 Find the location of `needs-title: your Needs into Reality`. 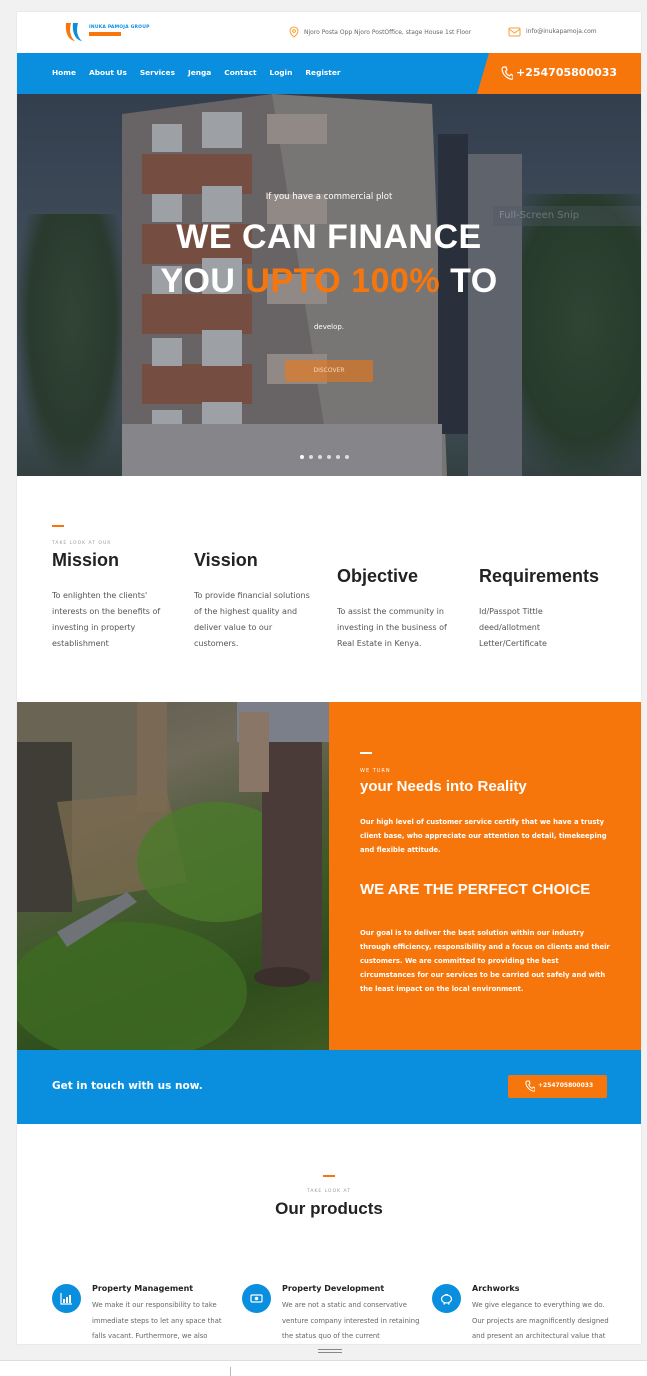

needs-title: your Needs into Reality is located at coordinates (443, 786).